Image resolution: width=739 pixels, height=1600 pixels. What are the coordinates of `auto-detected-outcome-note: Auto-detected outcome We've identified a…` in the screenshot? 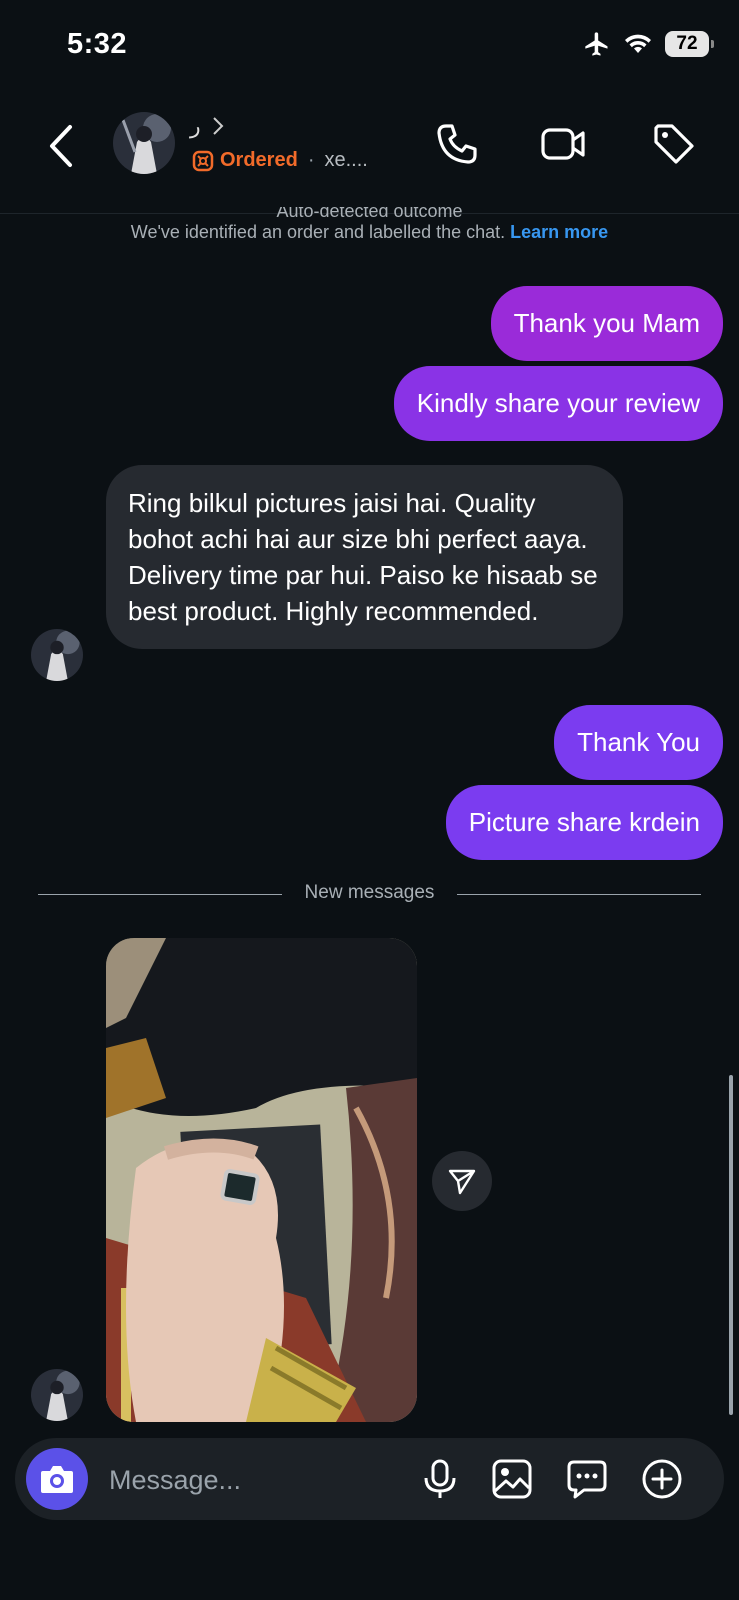 It's located at (369, 225).